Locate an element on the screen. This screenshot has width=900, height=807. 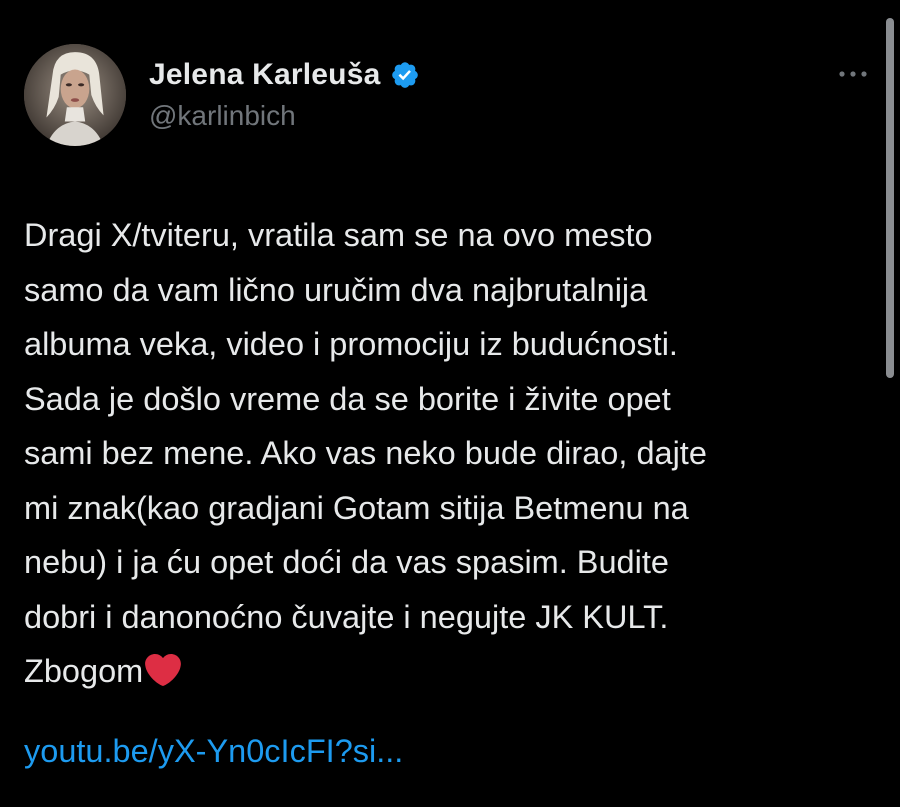
ellipsis-icon is located at coordinates (853, 74).